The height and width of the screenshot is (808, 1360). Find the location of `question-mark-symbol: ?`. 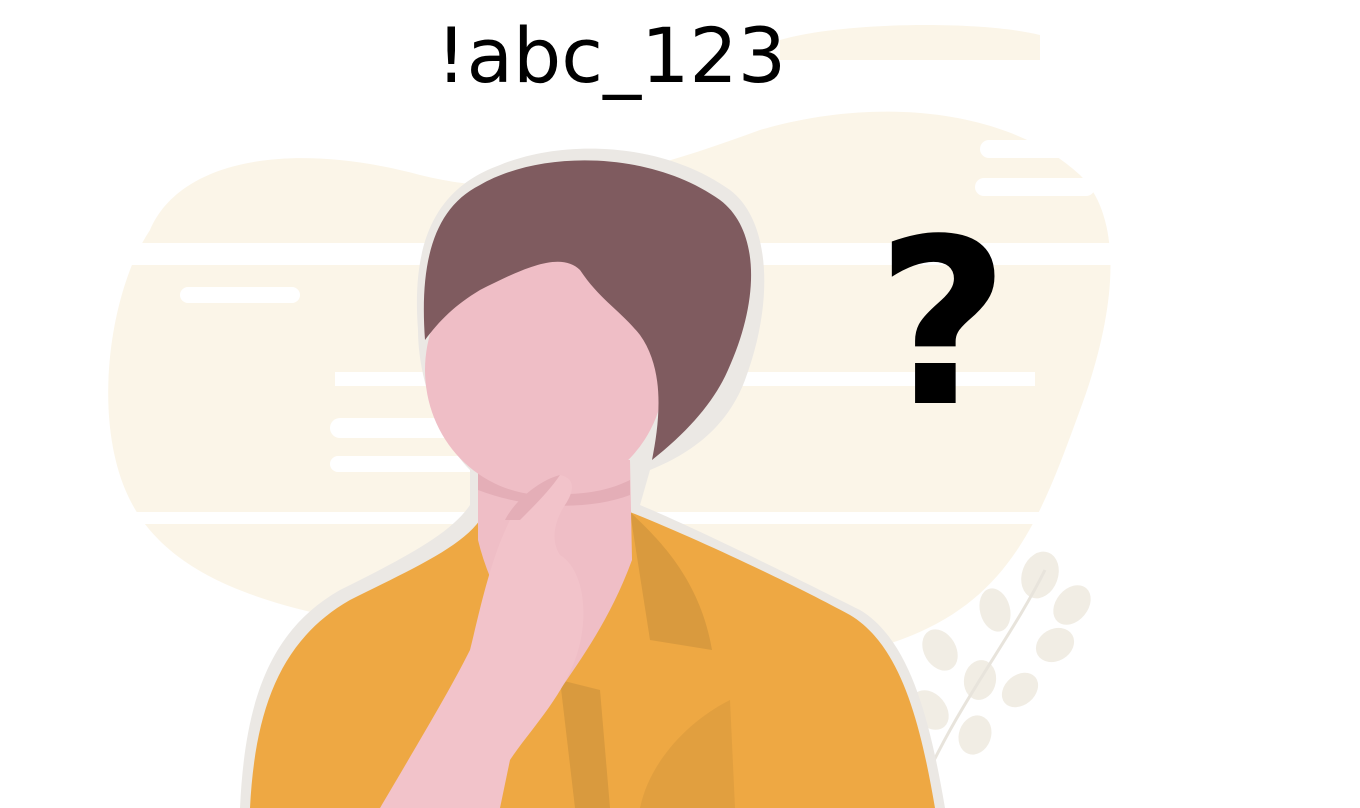

question-mark-symbol: ? is located at coordinates (943, 324).